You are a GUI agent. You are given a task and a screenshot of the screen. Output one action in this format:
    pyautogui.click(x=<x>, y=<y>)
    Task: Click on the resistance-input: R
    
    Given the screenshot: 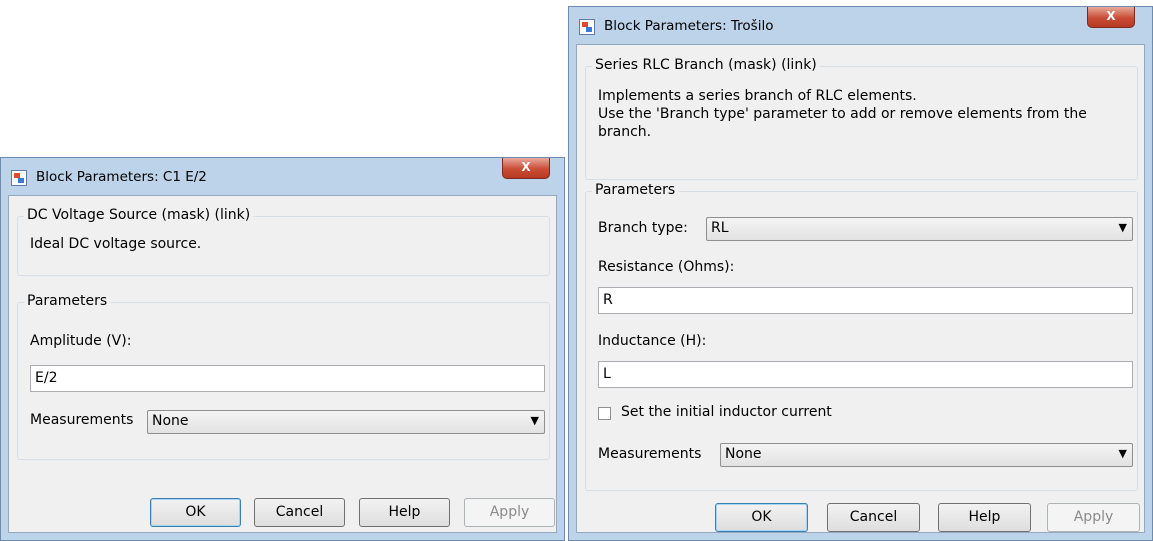 What is the action you would take?
    pyautogui.click(x=865, y=300)
    